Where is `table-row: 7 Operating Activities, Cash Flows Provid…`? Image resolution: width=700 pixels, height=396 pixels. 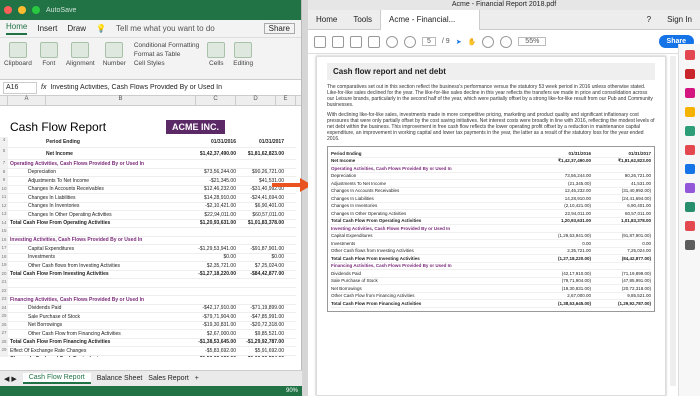 table-row: 7 Operating Activities, Cash Flows Provid… is located at coordinates (148, 164).